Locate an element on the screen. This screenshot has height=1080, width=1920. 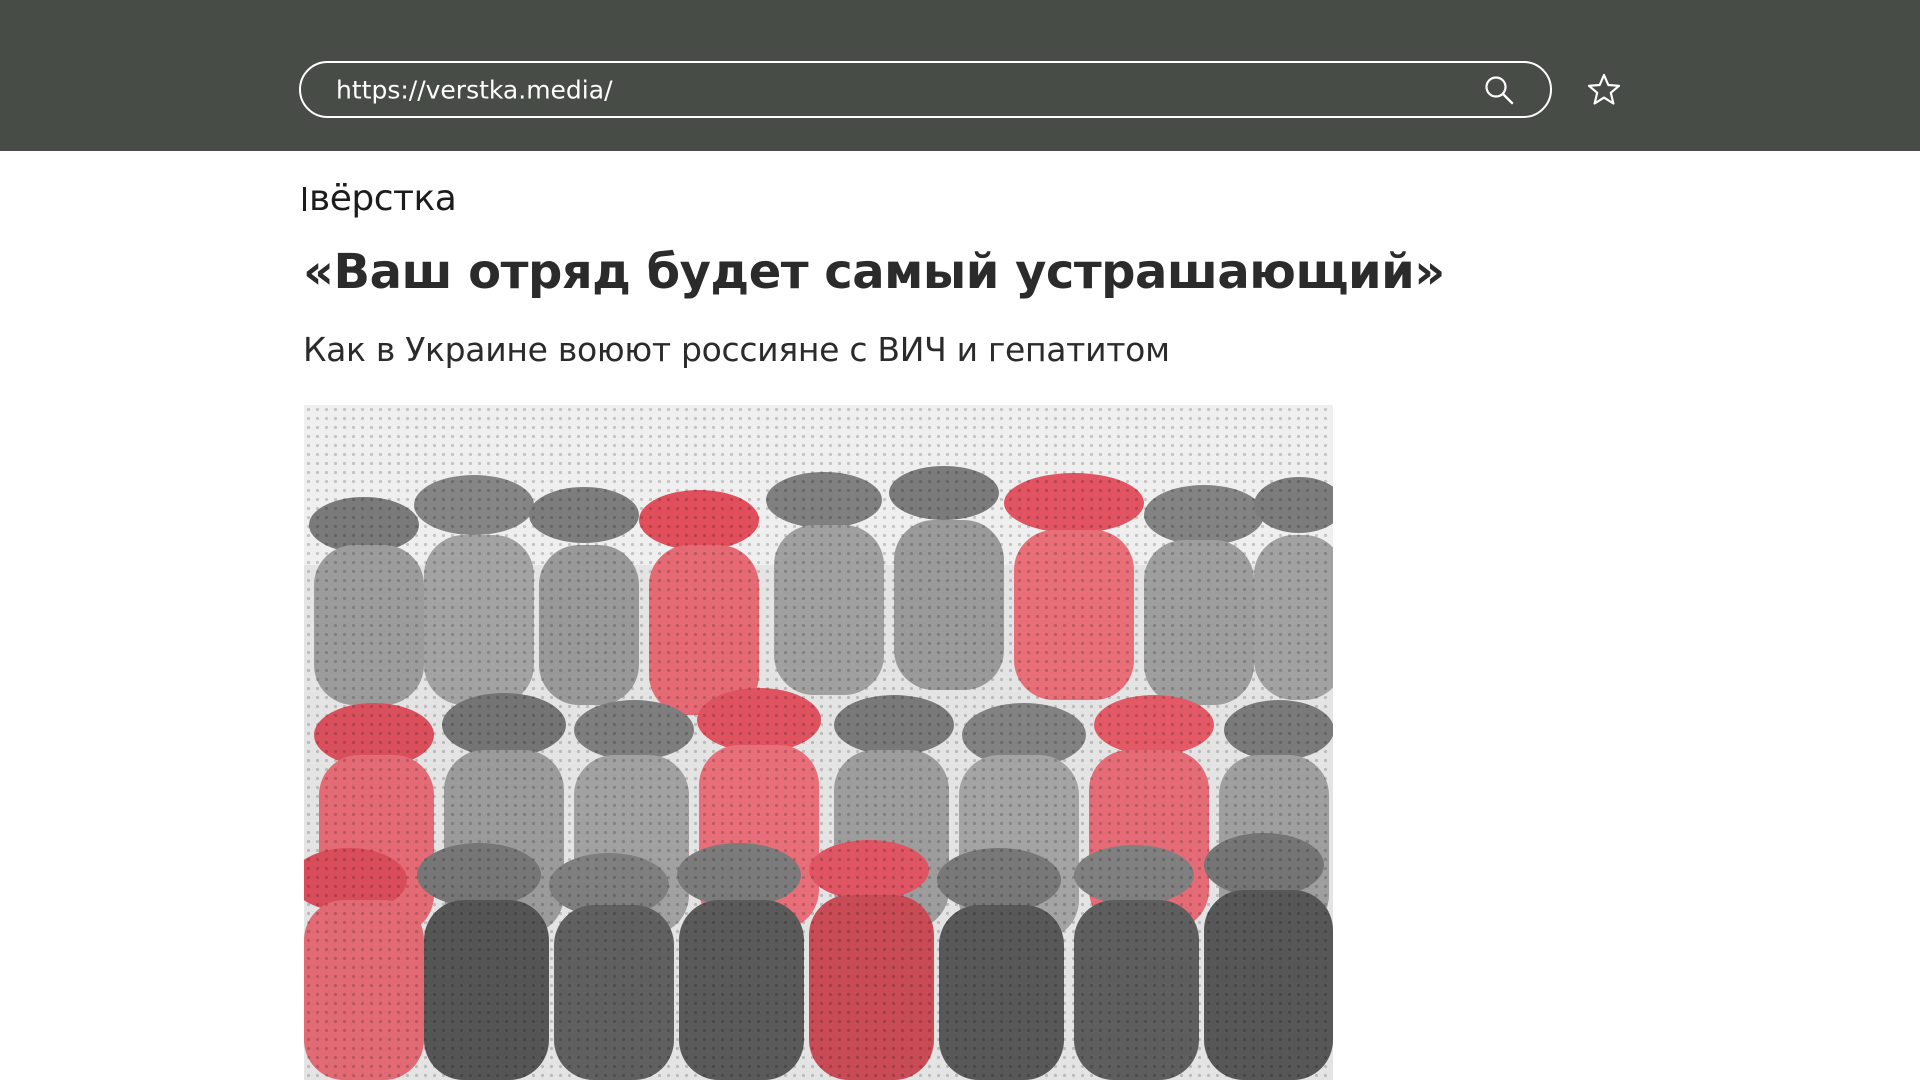
browser-toolbar: https://verstka.media/ is located at coordinates (960, 75).